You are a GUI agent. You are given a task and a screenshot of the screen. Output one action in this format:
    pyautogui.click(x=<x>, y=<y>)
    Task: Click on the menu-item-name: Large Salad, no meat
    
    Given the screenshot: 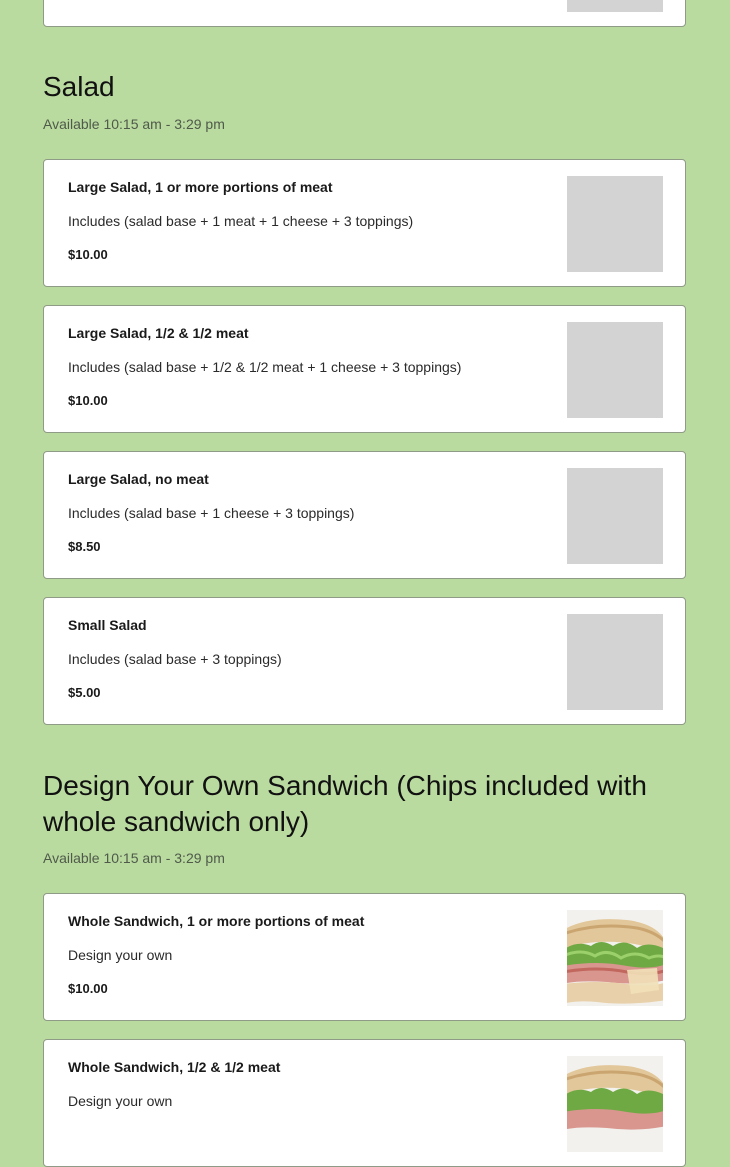 What is the action you would take?
    pyautogui.click(x=138, y=479)
    